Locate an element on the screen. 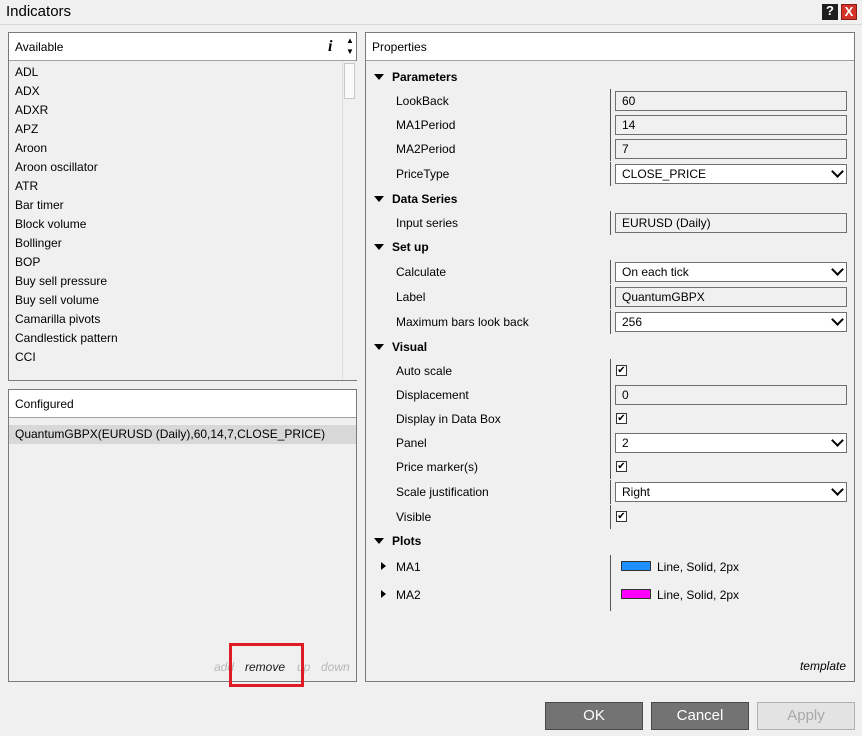 Image resolution: width=862 pixels, height=736 pixels. list-item: ADXR is located at coordinates (175, 110).